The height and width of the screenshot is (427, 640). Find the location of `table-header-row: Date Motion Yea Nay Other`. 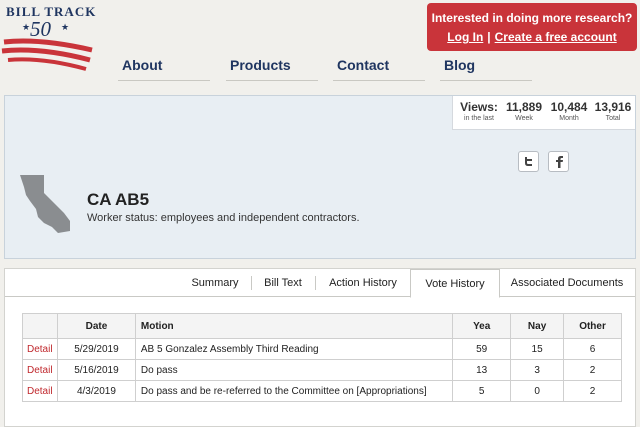

table-header-row: Date Motion Yea Nay Other is located at coordinates (322, 326).